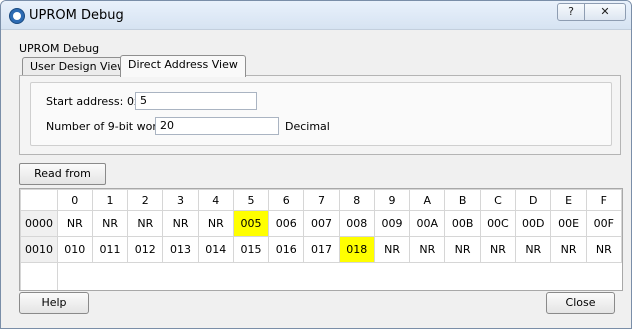  What do you see at coordinates (603, 200) in the screenshot?
I see `column-header: F` at bounding box center [603, 200].